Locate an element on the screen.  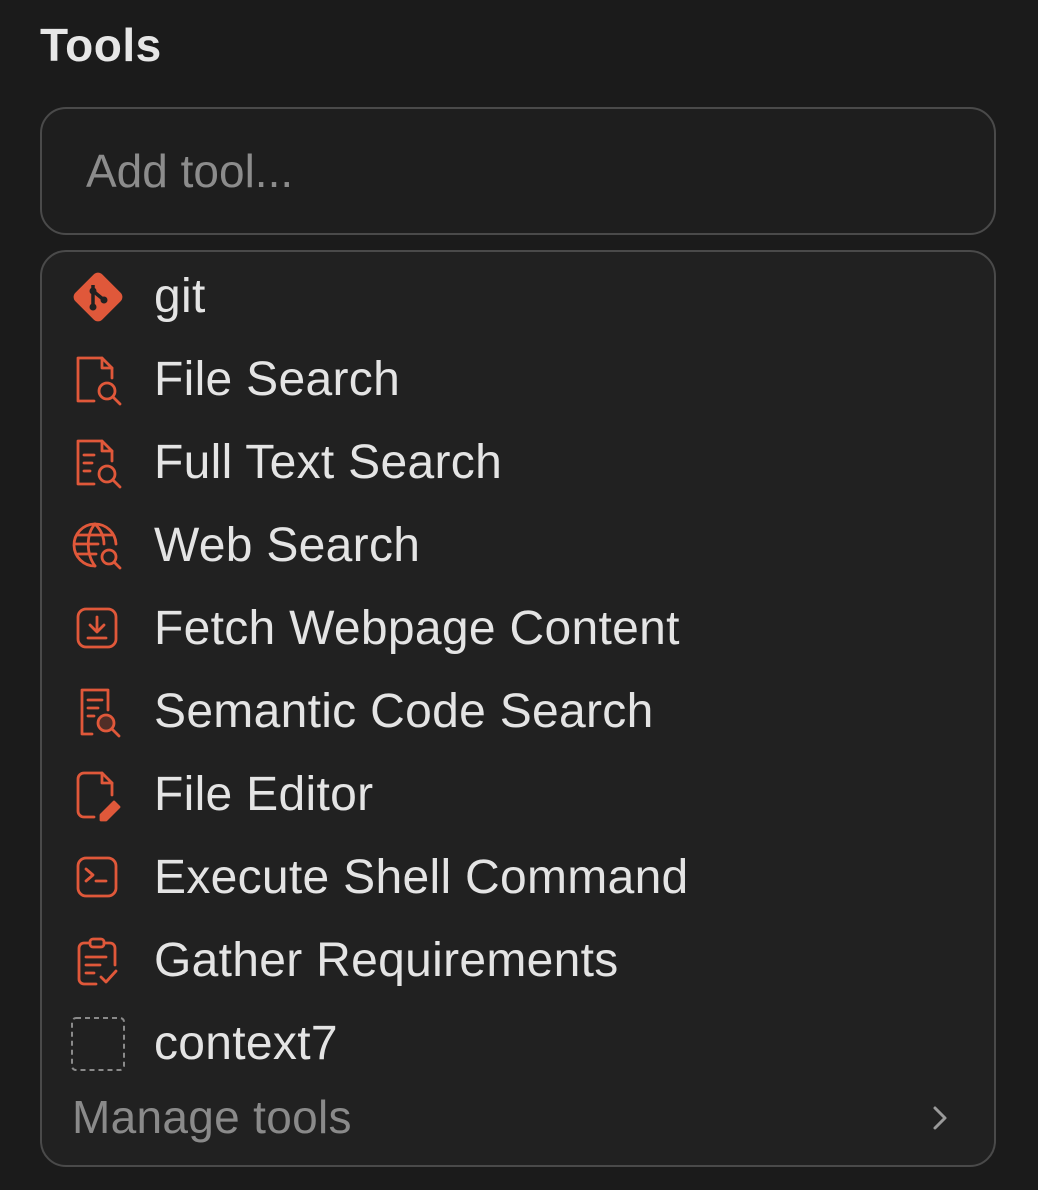
placeholder-icon is located at coordinates (98, 1044).